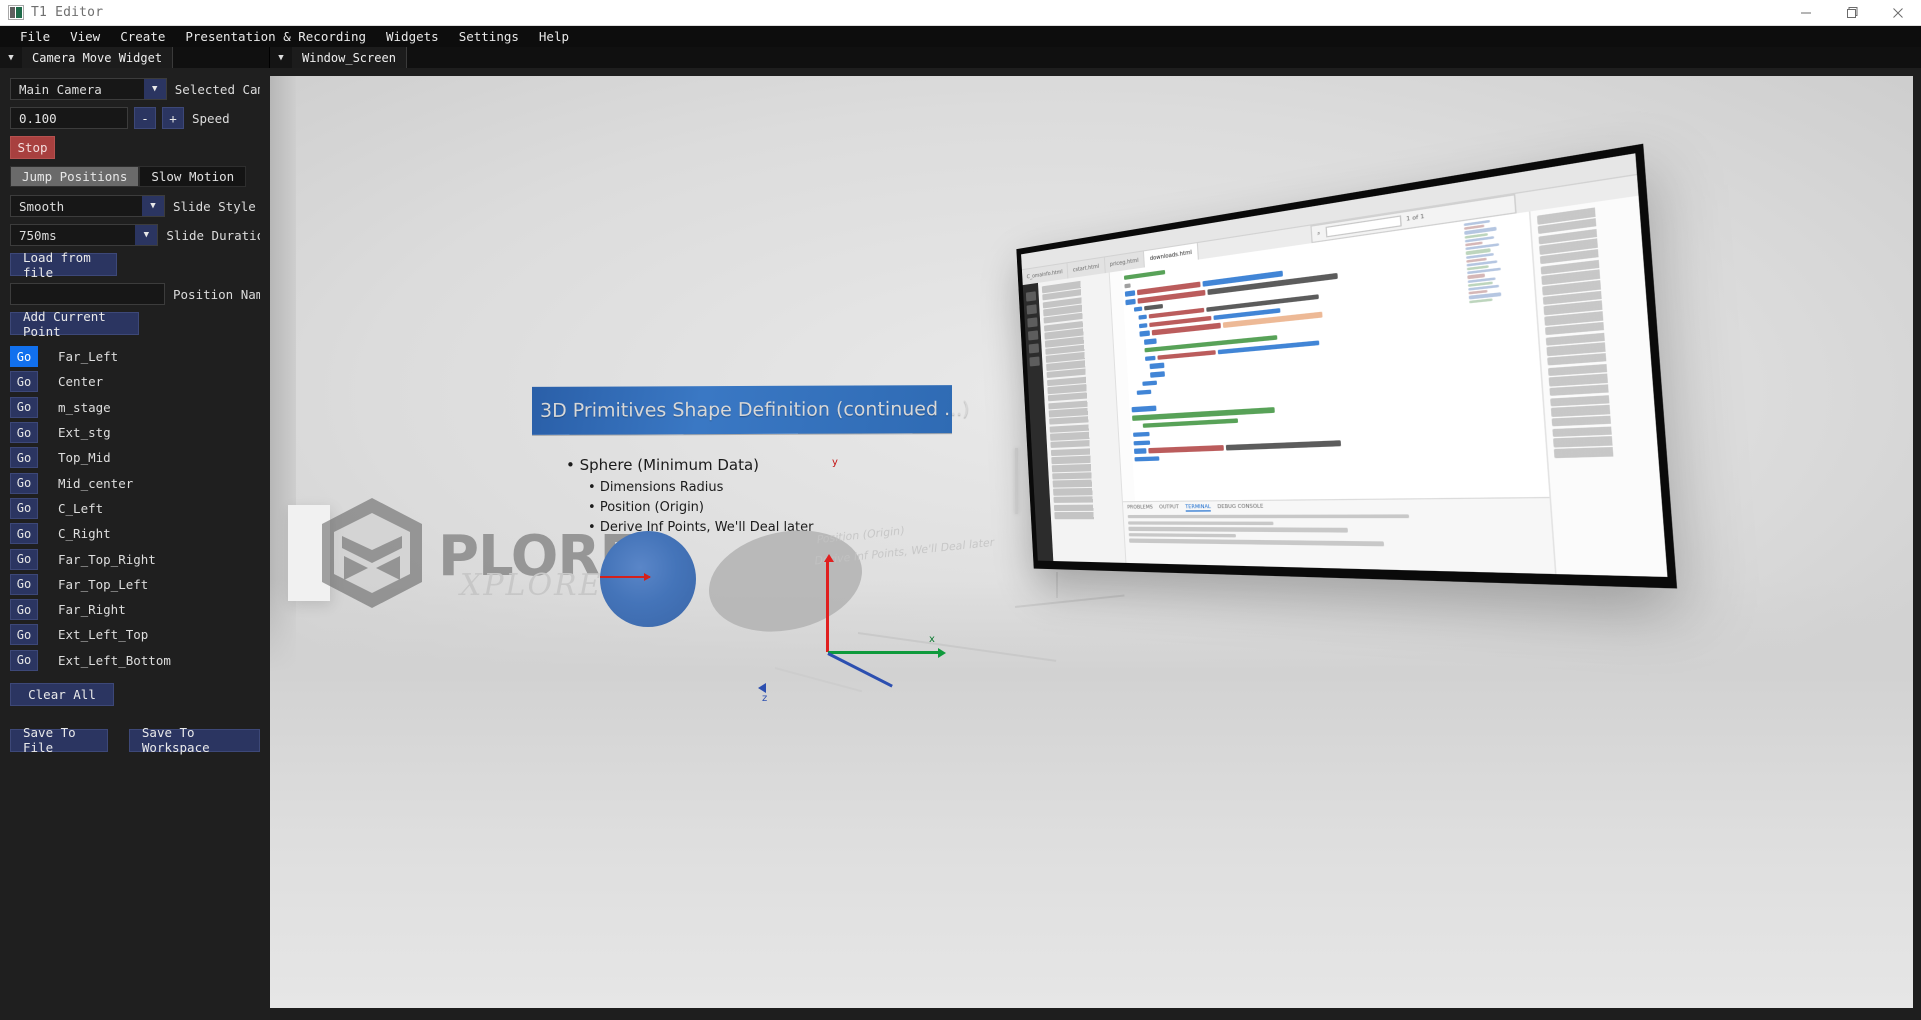 The image size is (1921, 1020). Describe the element at coordinates (24, 635) in the screenshot. I see `go-button-ext-left-top: Go` at that location.